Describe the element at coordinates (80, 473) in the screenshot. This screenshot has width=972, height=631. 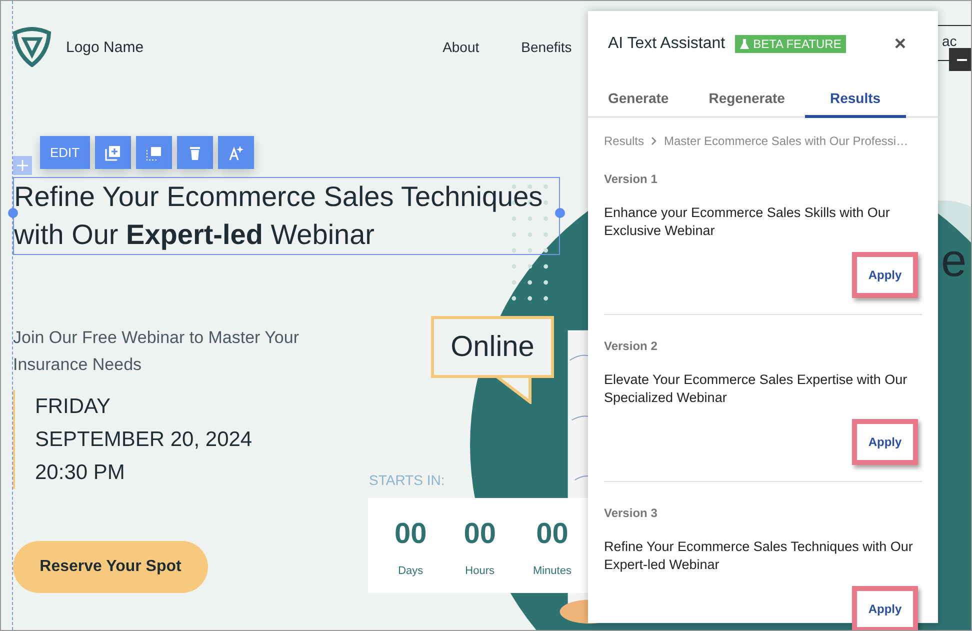
I see `event-date: 20:30 PM` at that location.